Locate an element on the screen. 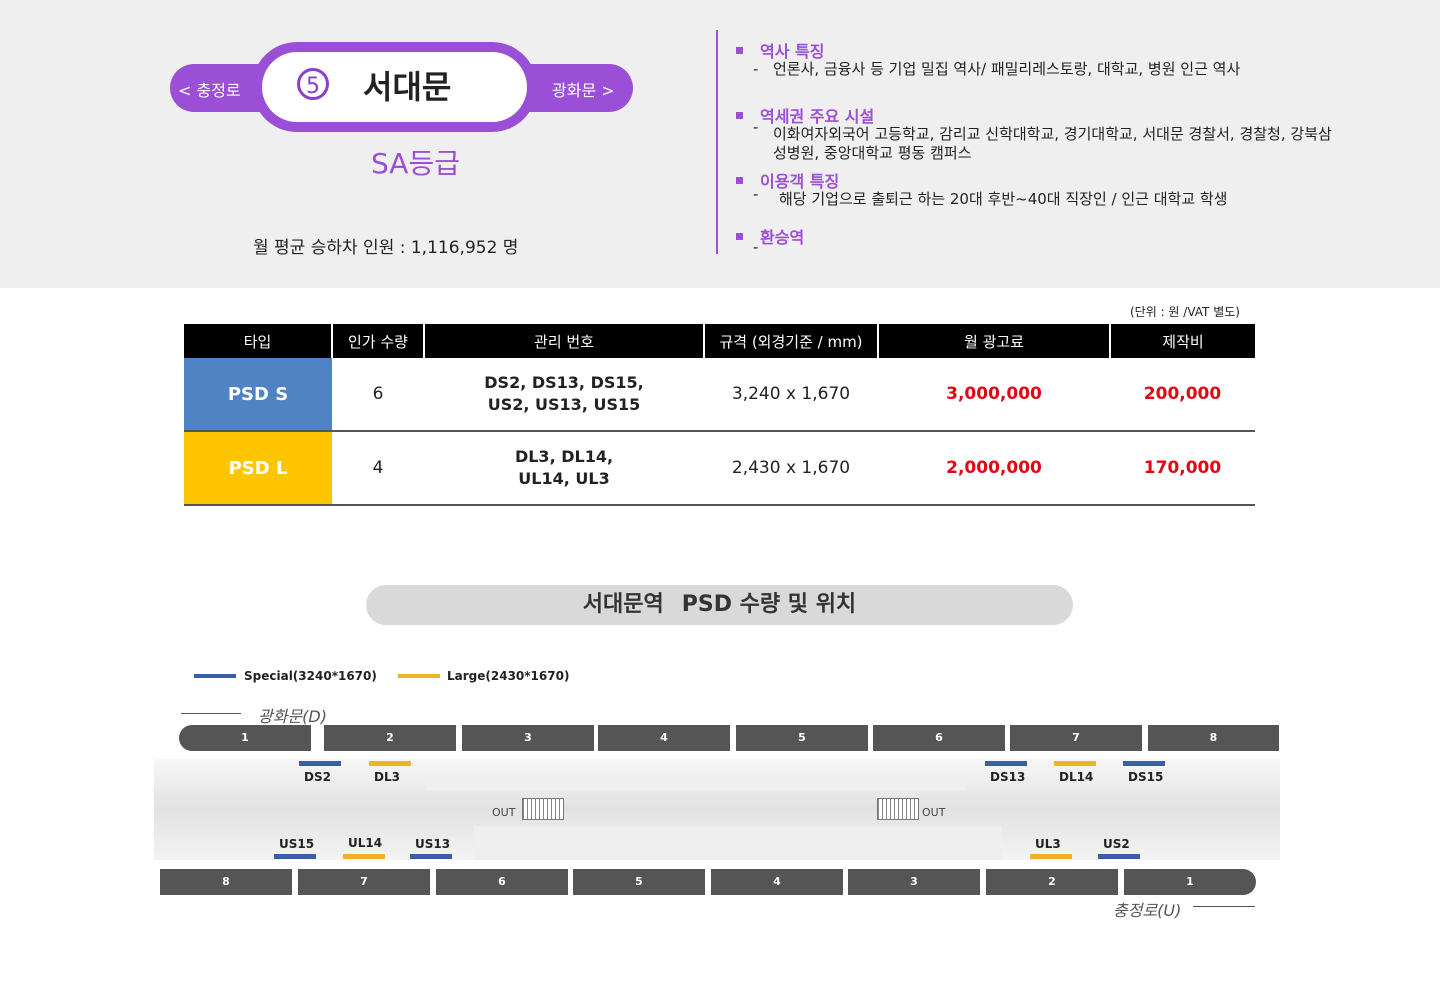 Image resolution: width=1440 pixels, height=992 pixels. cell-production-fee: 200,000 is located at coordinates (1182, 395).